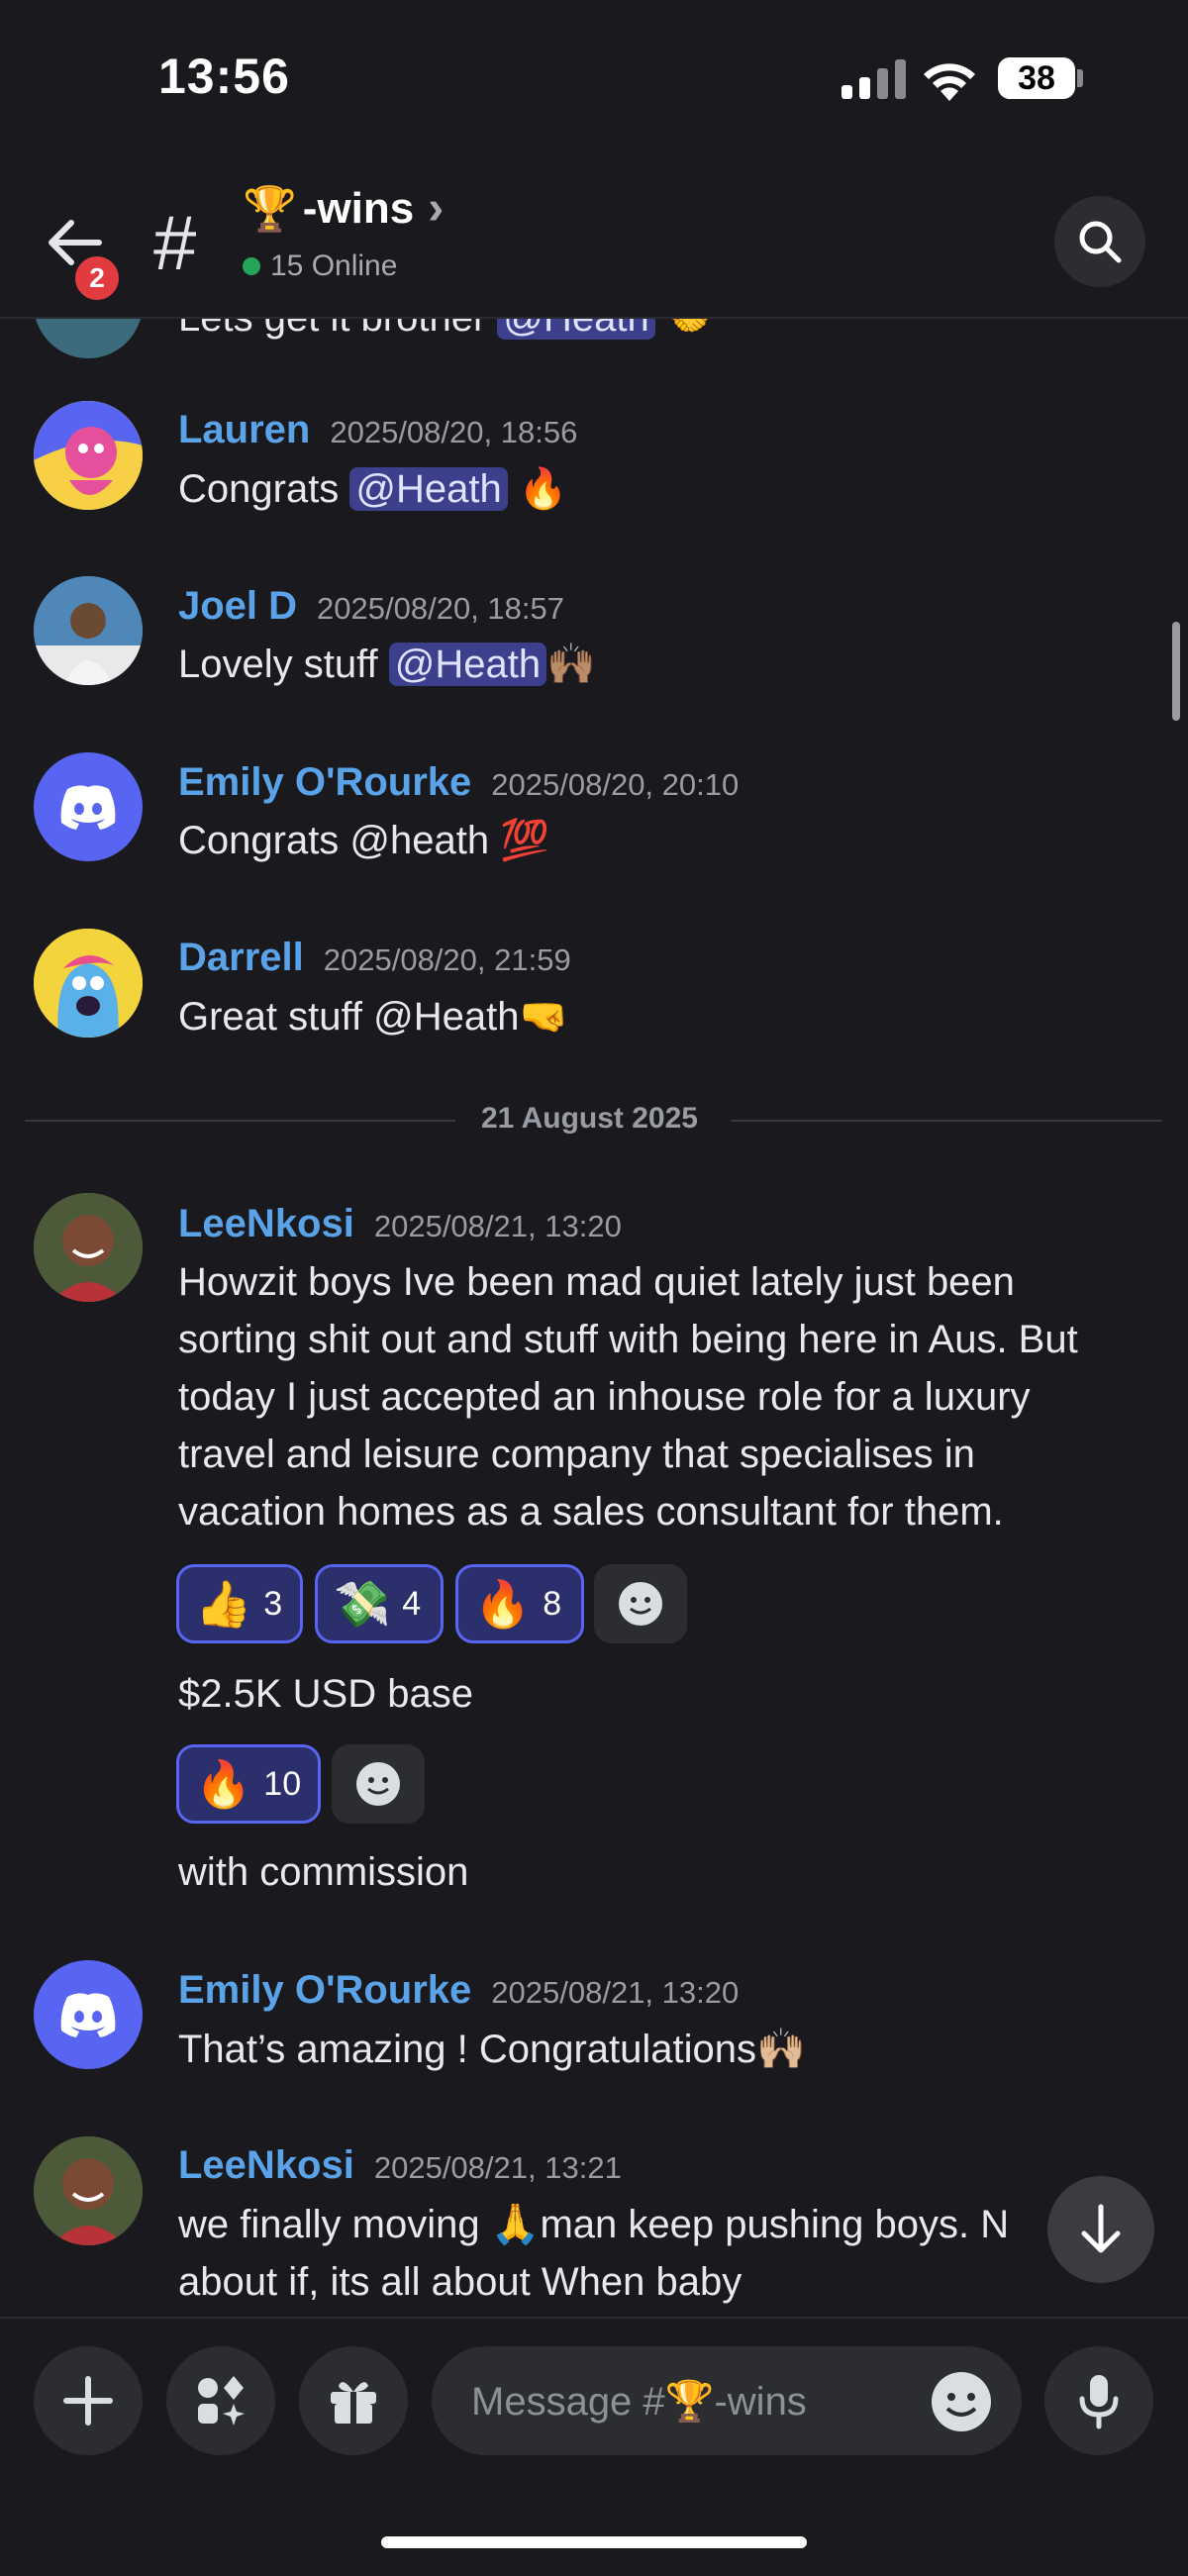  I want to click on reaction-fire: 🔥 8, so click(520, 1604).